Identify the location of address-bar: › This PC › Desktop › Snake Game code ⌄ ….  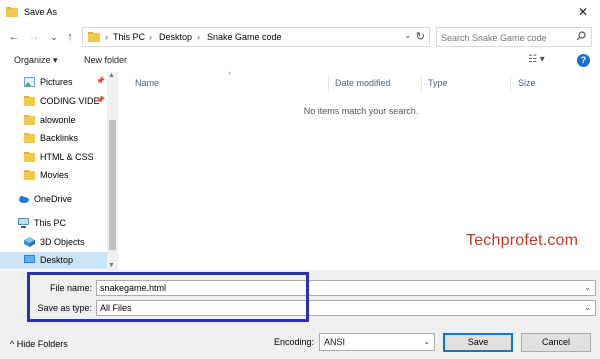
(256, 37).